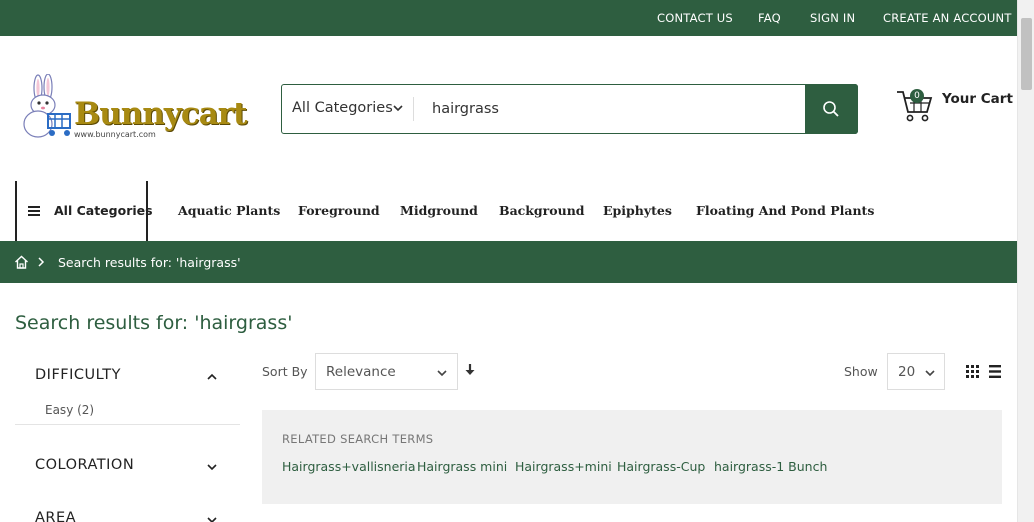 The width and height of the screenshot is (1034, 522). Describe the element at coordinates (55, 516) in the screenshot. I see `filter-area-title: AREA` at that location.